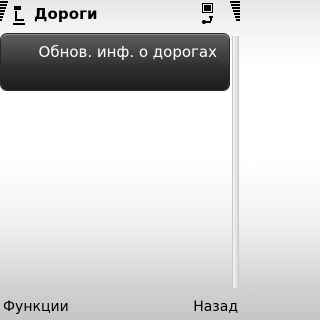 This screenshot has height=320, width=320. Describe the element at coordinates (207, 8) in the screenshot. I see `battery-icon` at that location.